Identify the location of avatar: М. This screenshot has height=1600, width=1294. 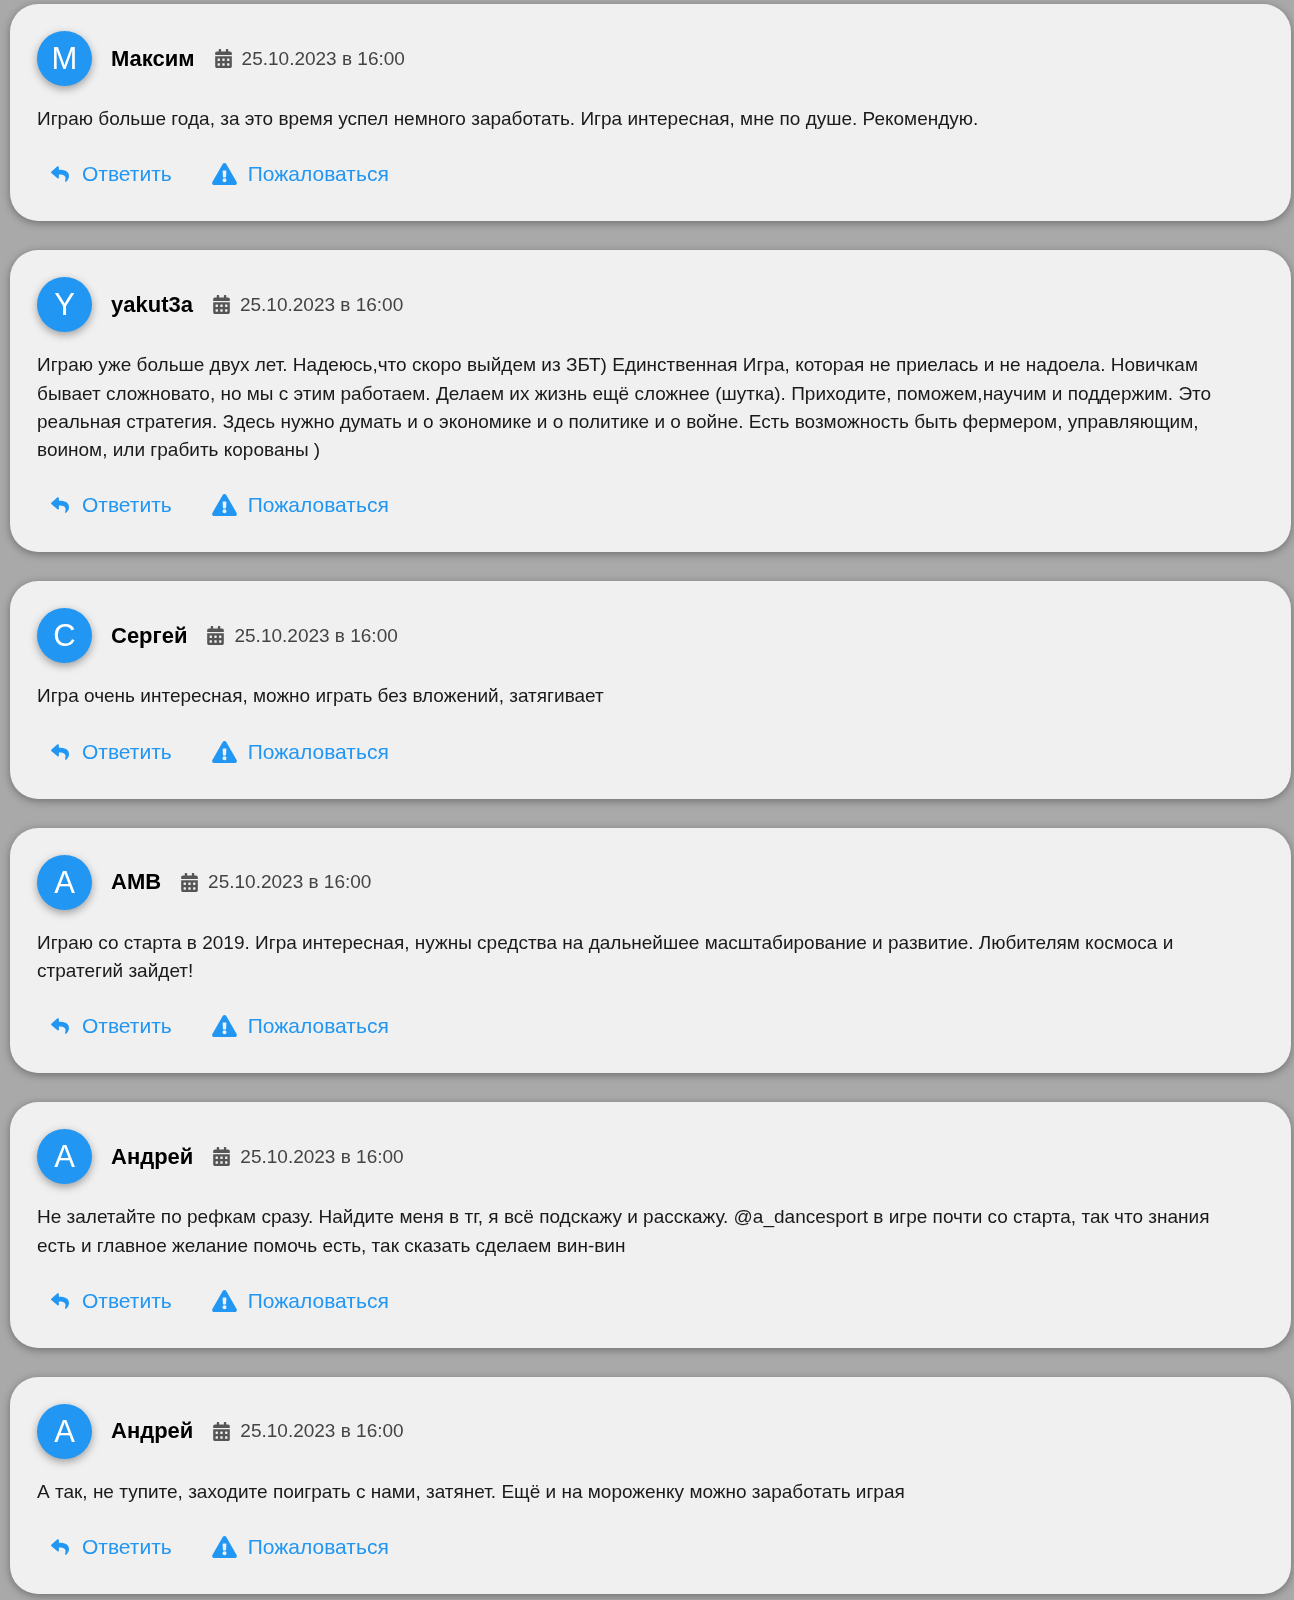
(64, 58).